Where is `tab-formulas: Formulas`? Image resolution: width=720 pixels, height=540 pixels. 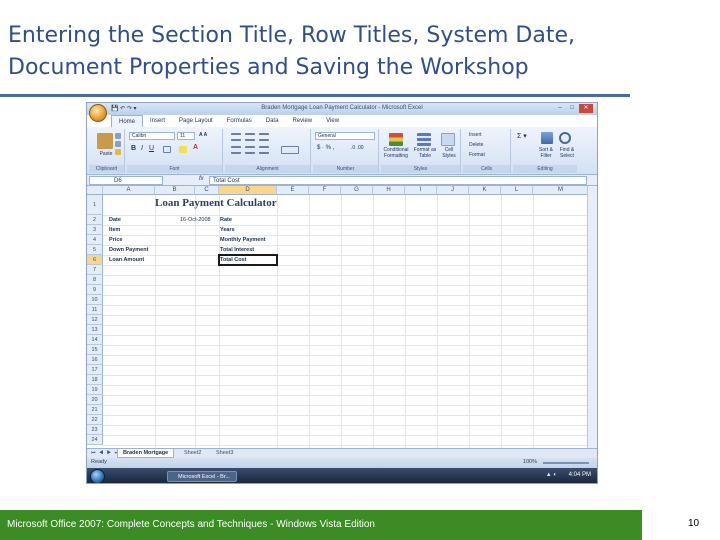
tab-formulas: Formulas is located at coordinates (239, 121).